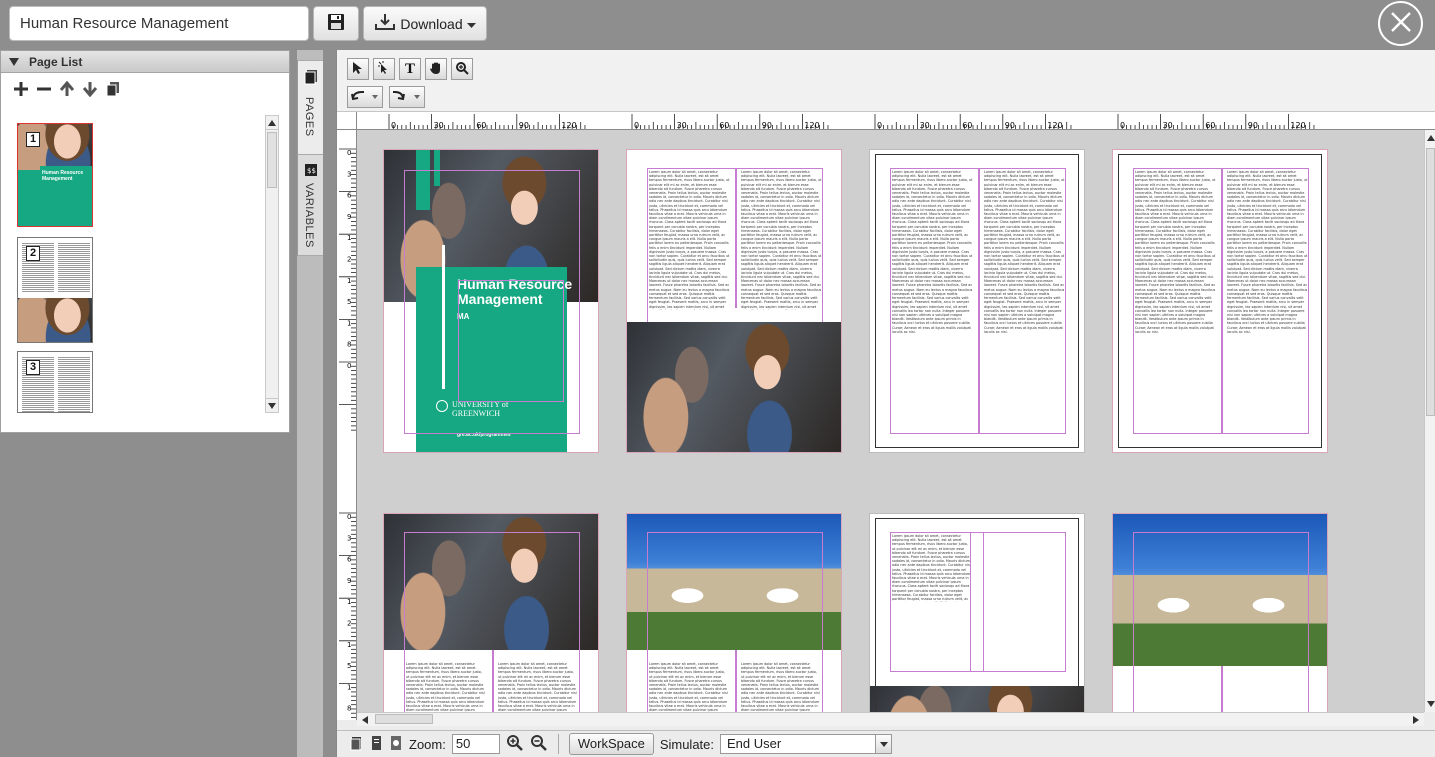 The height and width of the screenshot is (757, 1435). What do you see at coordinates (384, 69) in the screenshot?
I see `direct-select-tool-button` at bounding box center [384, 69].